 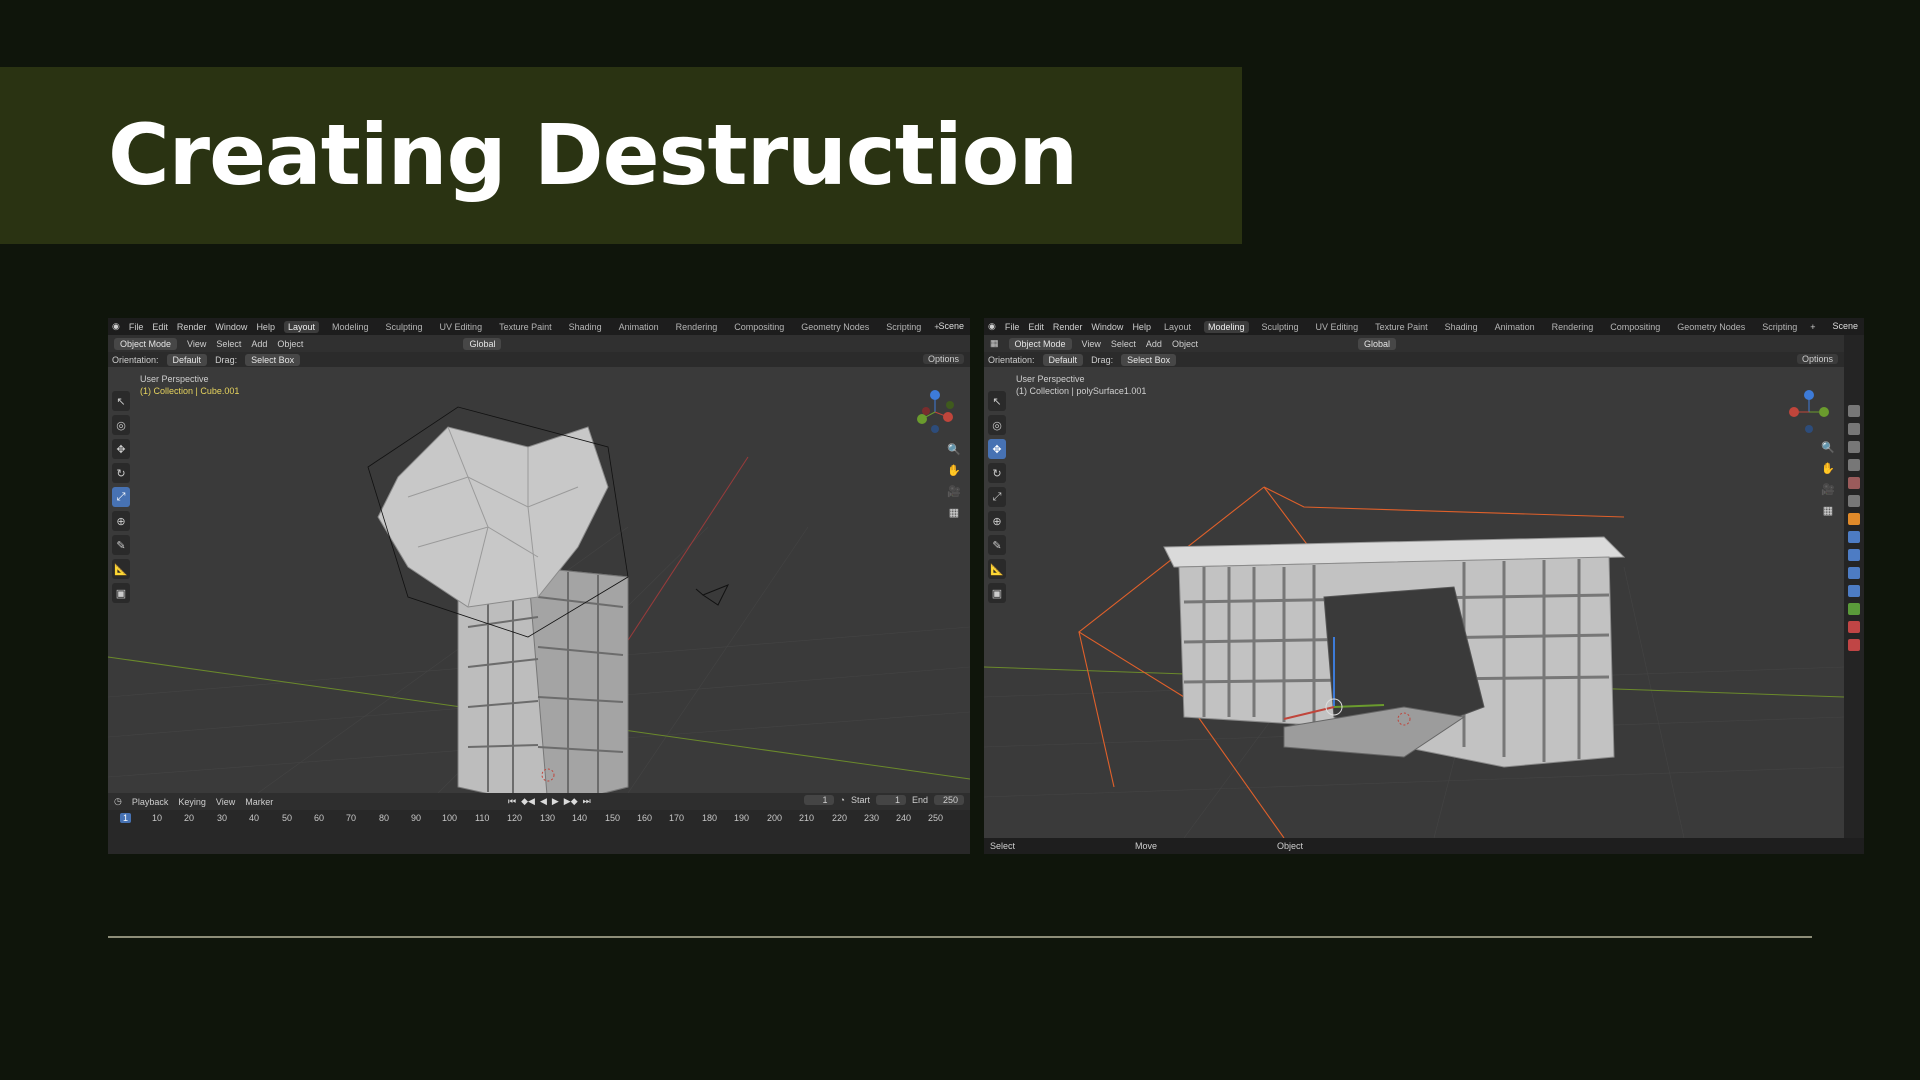 What do you see at coordinates (1854, 501) in the screenshot?
I see `world-properties-icon` at bounding box center [1854, 501].